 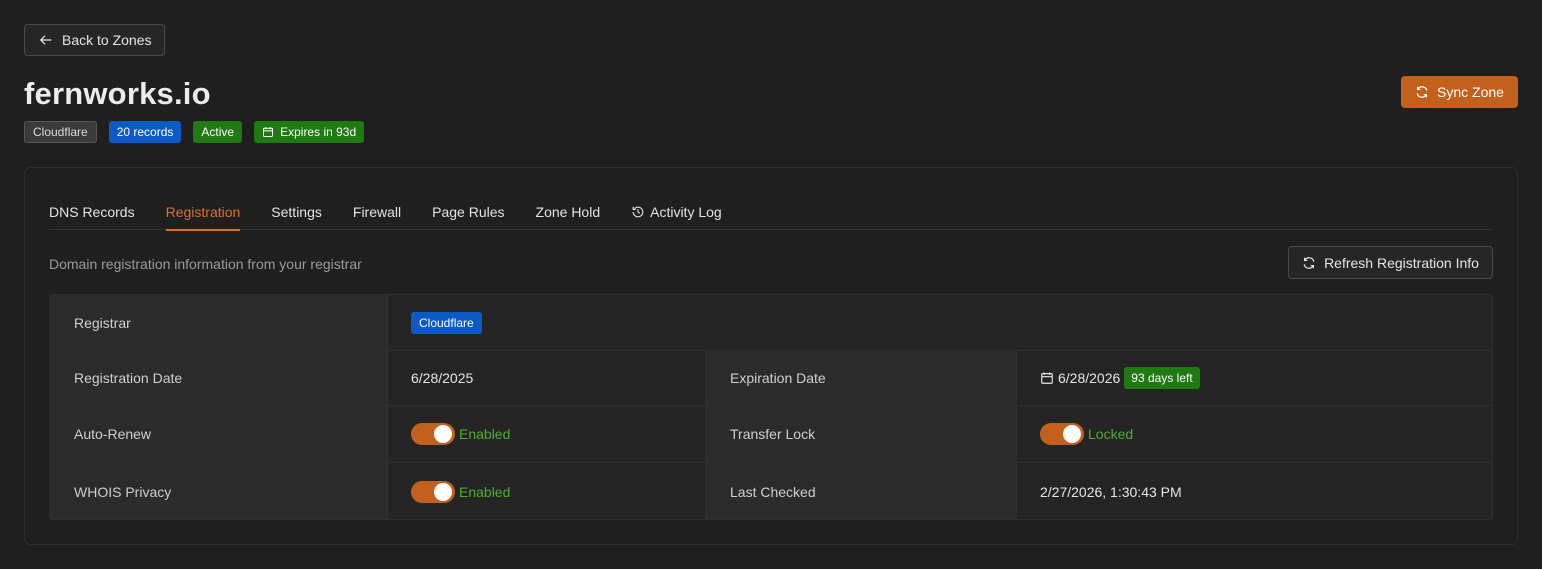 I want to click on back-to-zones-button: Back to Zones, so click(x=94, y=40).